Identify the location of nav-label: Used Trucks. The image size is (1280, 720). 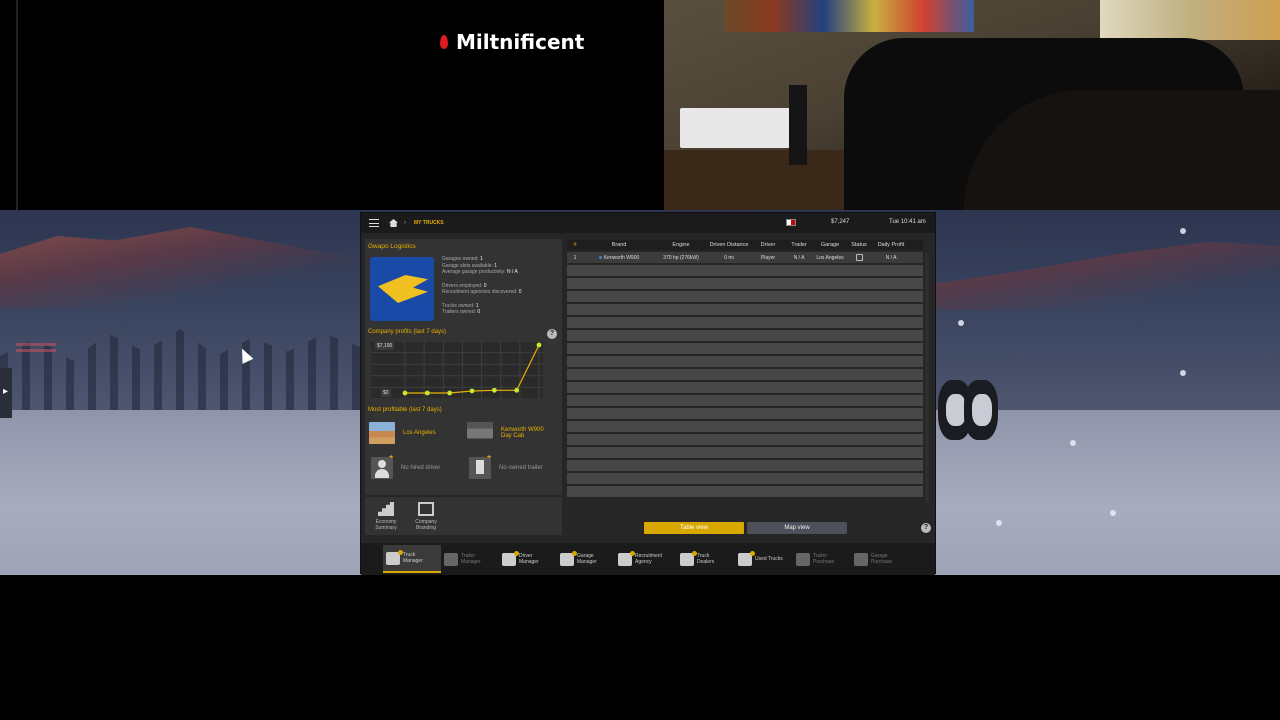
(769, 559).